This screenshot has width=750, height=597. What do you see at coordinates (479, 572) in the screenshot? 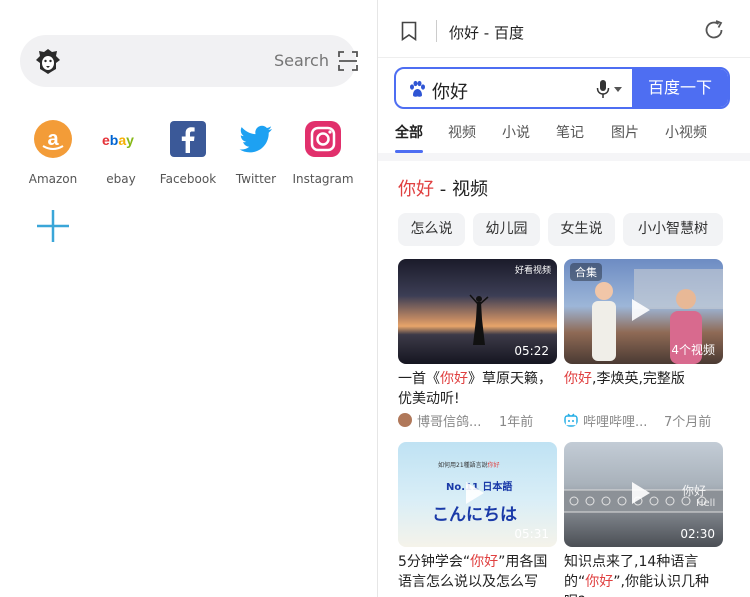
I see `video-title: 5分钟学会“你好”用各国语言怎么说以及怎么写` at bounding box center [479, 572].